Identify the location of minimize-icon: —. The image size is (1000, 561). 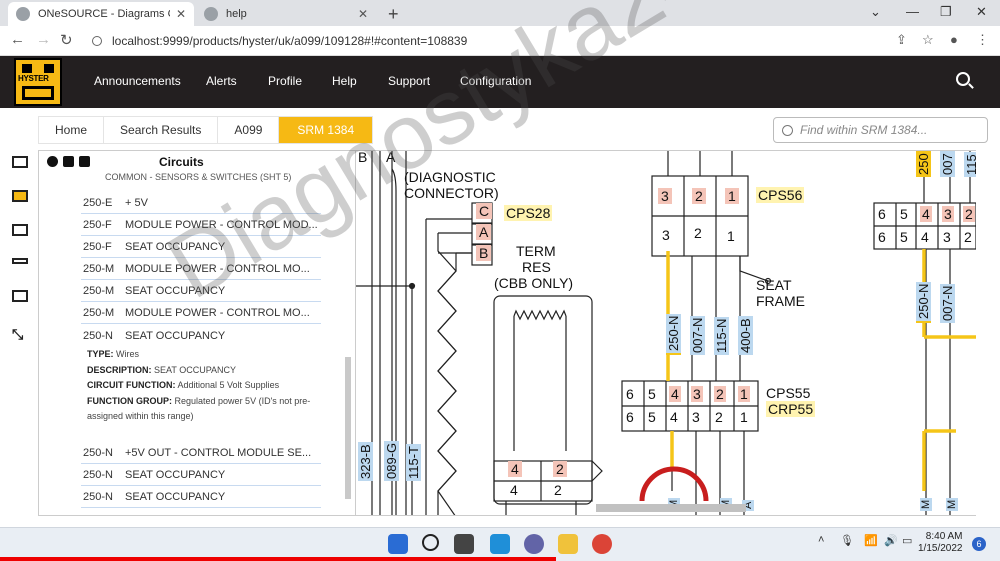
(912, 11).